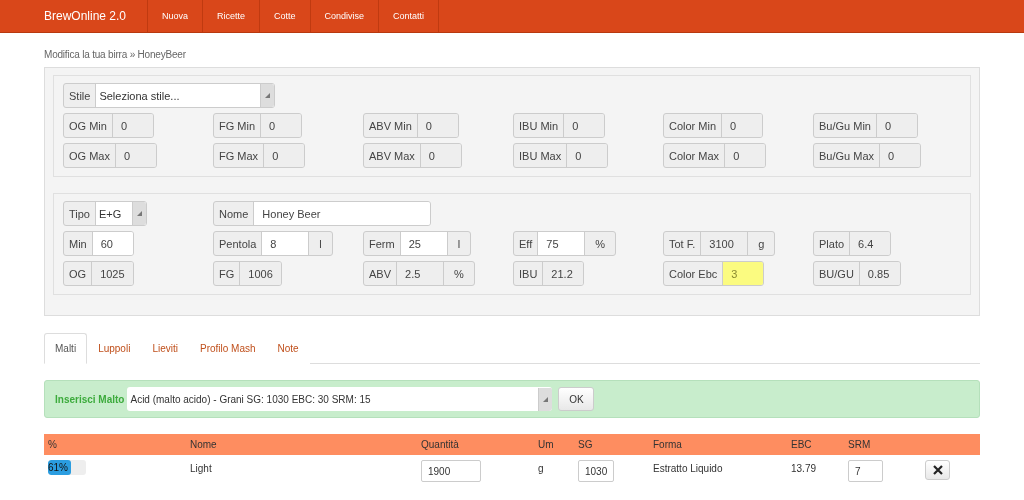 The image size is (1024, 500). What do you see at coordinates (115, 54) in the screenshot?
I see `breadcrumb: Modifica la tua birra » HoneyBeer` at bounding box center [115, 54].